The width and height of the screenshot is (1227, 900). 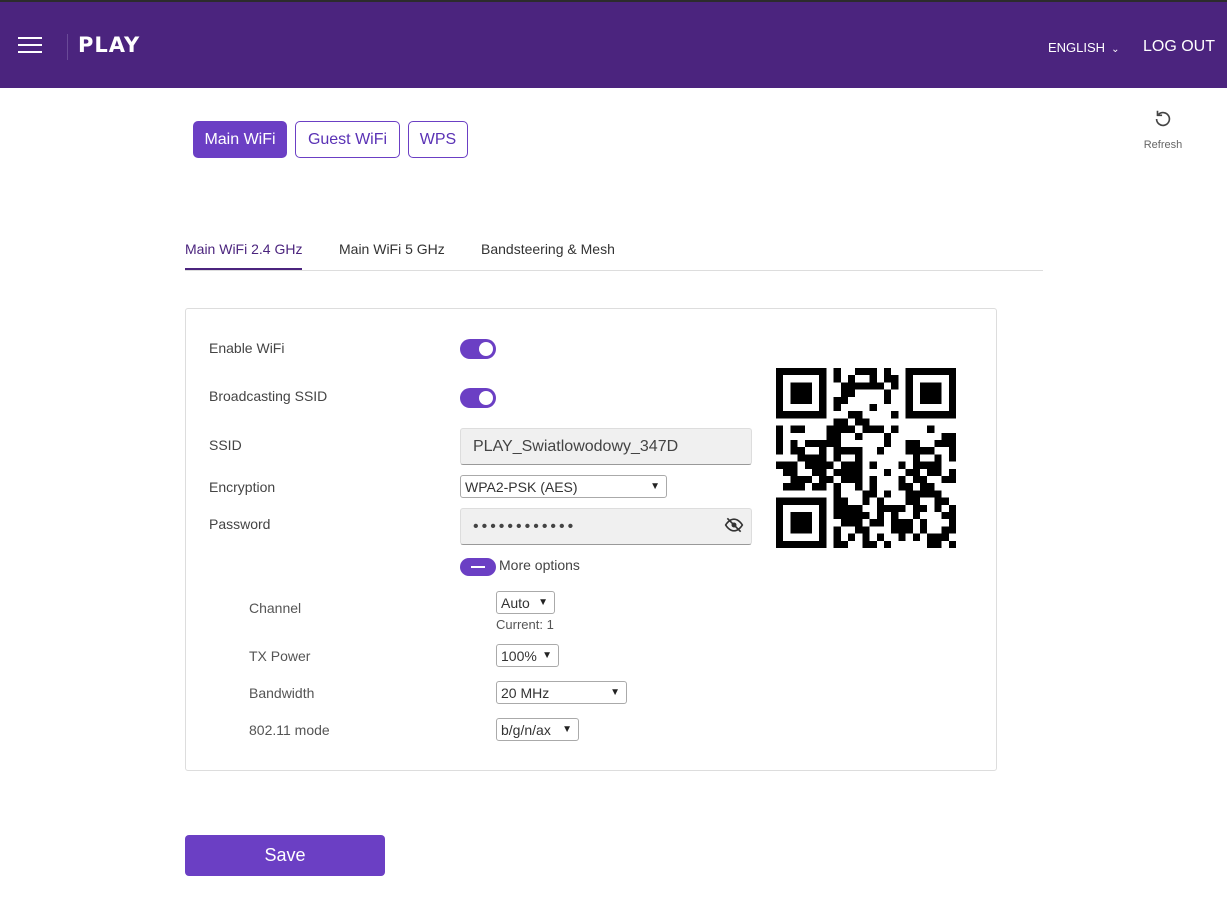 What do you see at coordinates (1115, 49) in the screenshot?
I see `chevron-down-icon: ⌄` at bounding box center [1115, 49].